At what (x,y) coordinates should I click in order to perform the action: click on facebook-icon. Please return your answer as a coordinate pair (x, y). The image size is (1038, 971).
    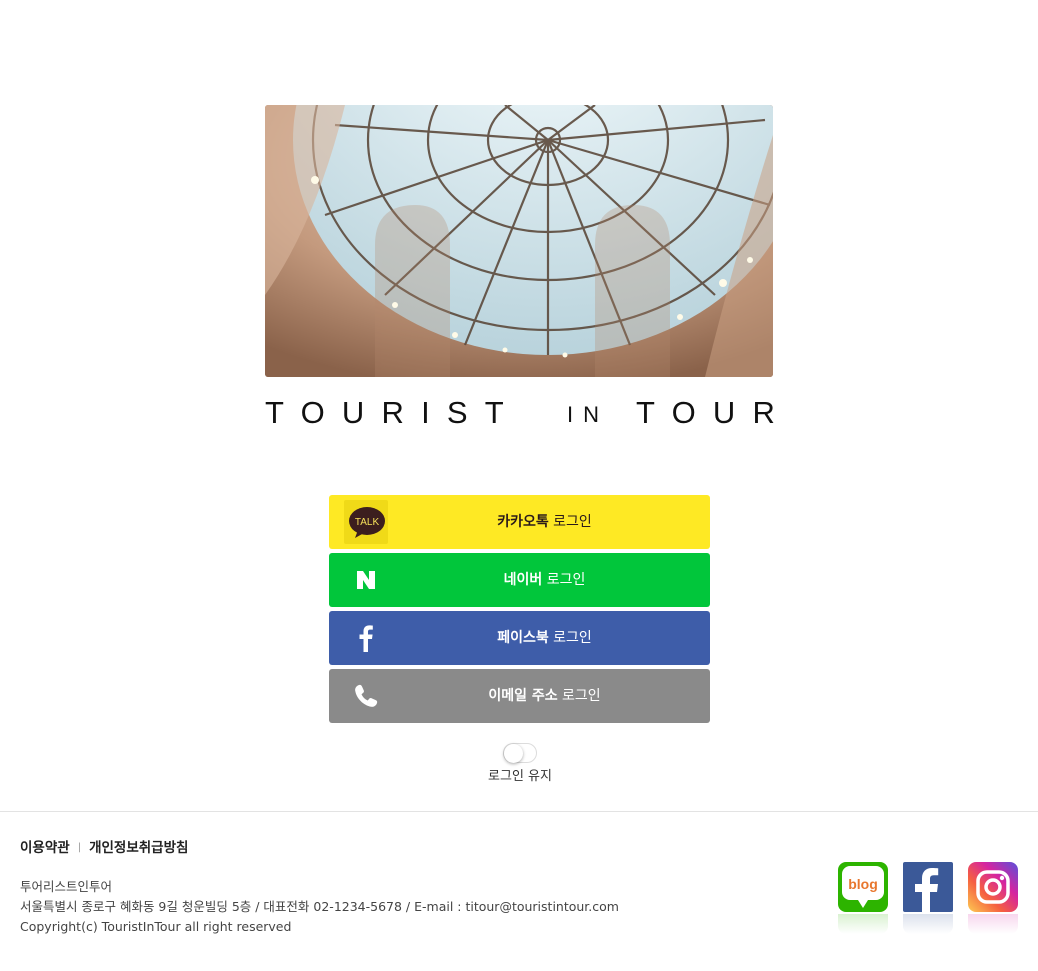
    Looking at the image, I should click on (928, 887).